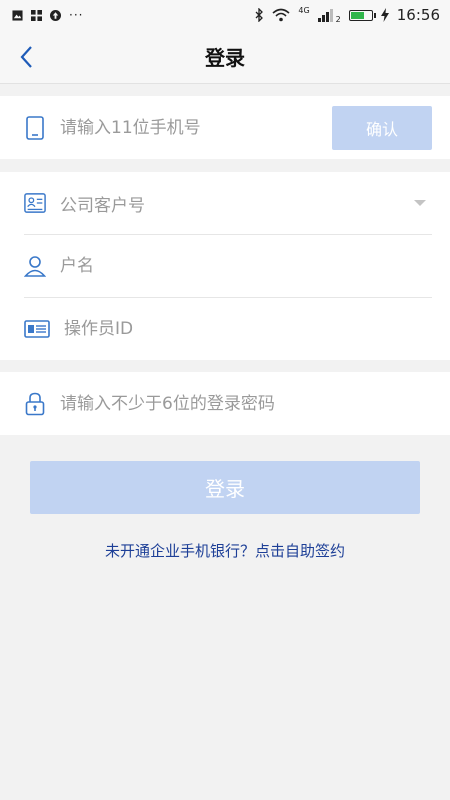 Image resolution: width=450 pixels, height=800 pixels. Describe the element at coordinates (55, 15) in the screenshot. I see `upload-icon` at that location.